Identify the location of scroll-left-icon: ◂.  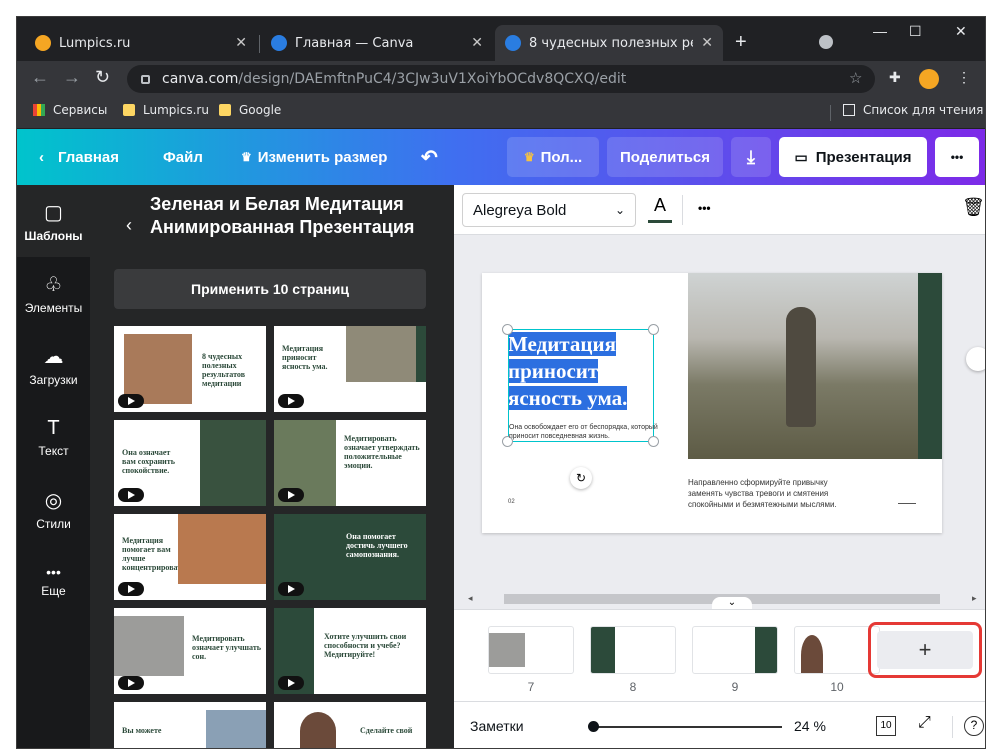
(470, 598).